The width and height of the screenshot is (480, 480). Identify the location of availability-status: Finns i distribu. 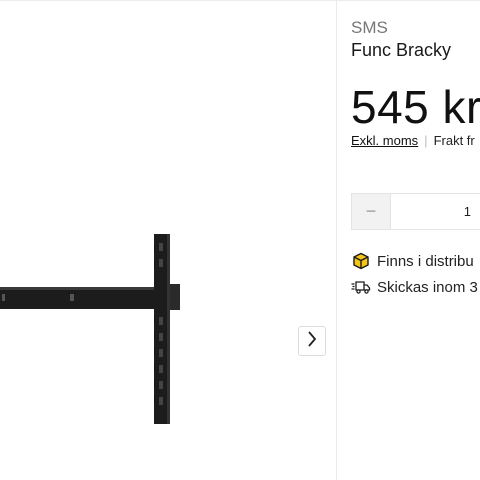
(412, 261).